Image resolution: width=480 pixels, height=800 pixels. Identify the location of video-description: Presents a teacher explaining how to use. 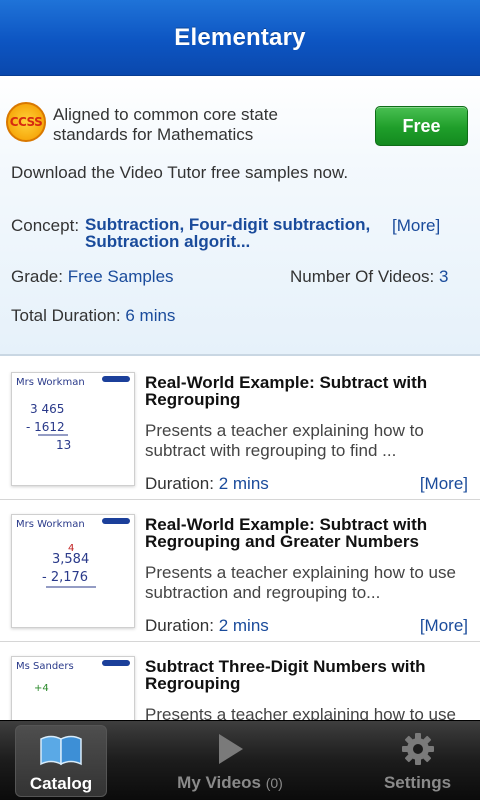
(300, 712).